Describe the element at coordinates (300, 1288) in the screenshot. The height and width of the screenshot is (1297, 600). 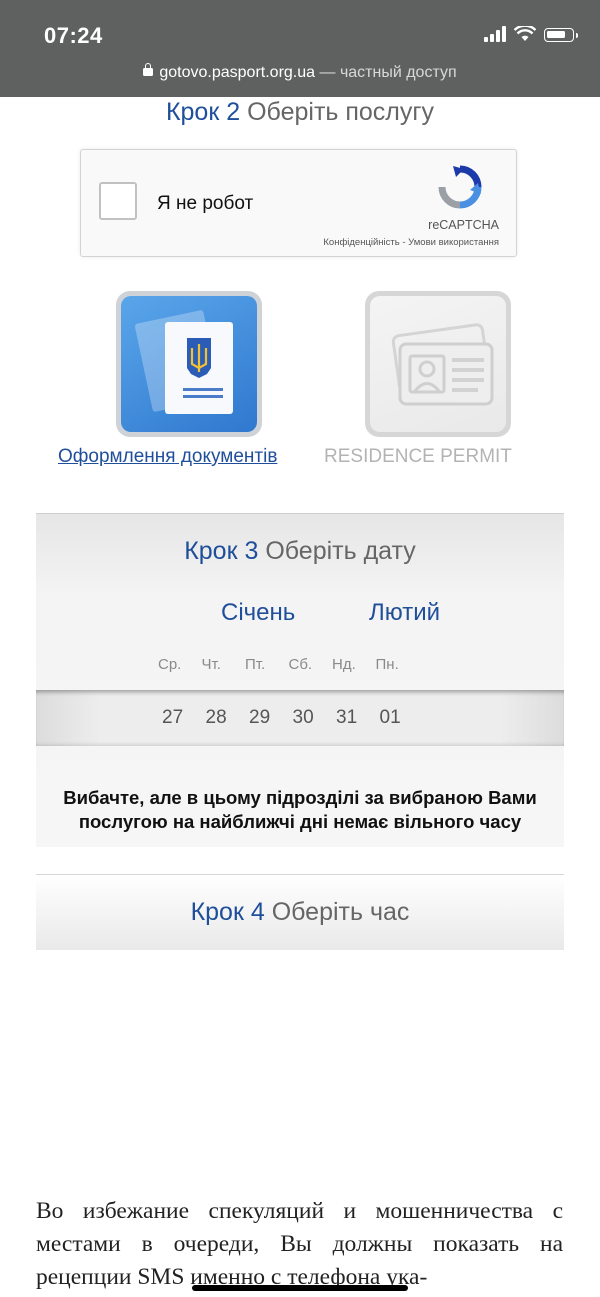
I see `home-indicator` at that location.